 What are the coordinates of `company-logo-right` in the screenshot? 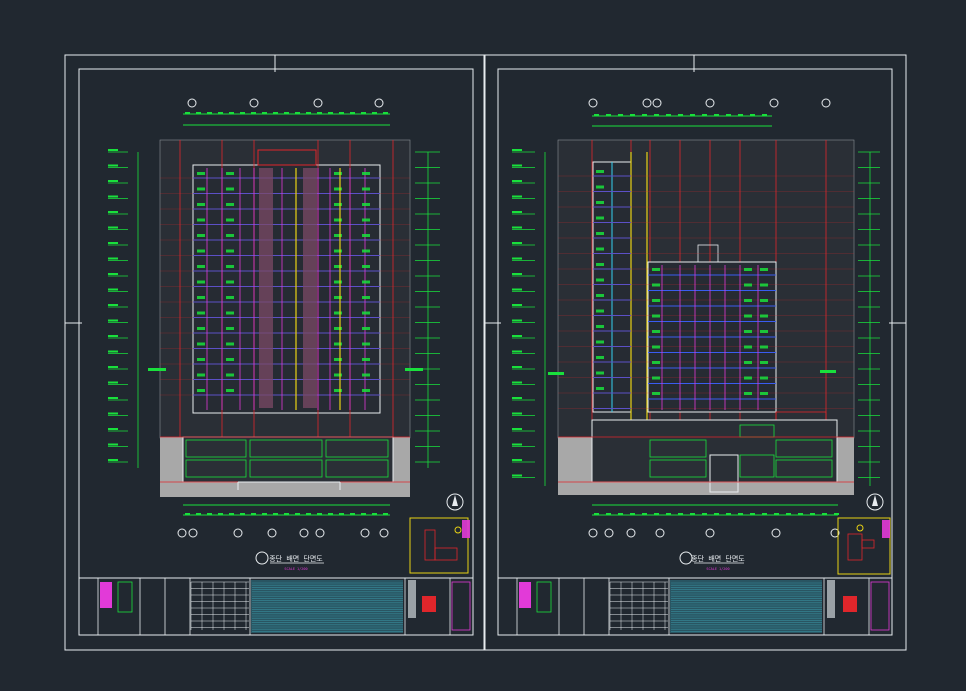 It's located at (850, 604).